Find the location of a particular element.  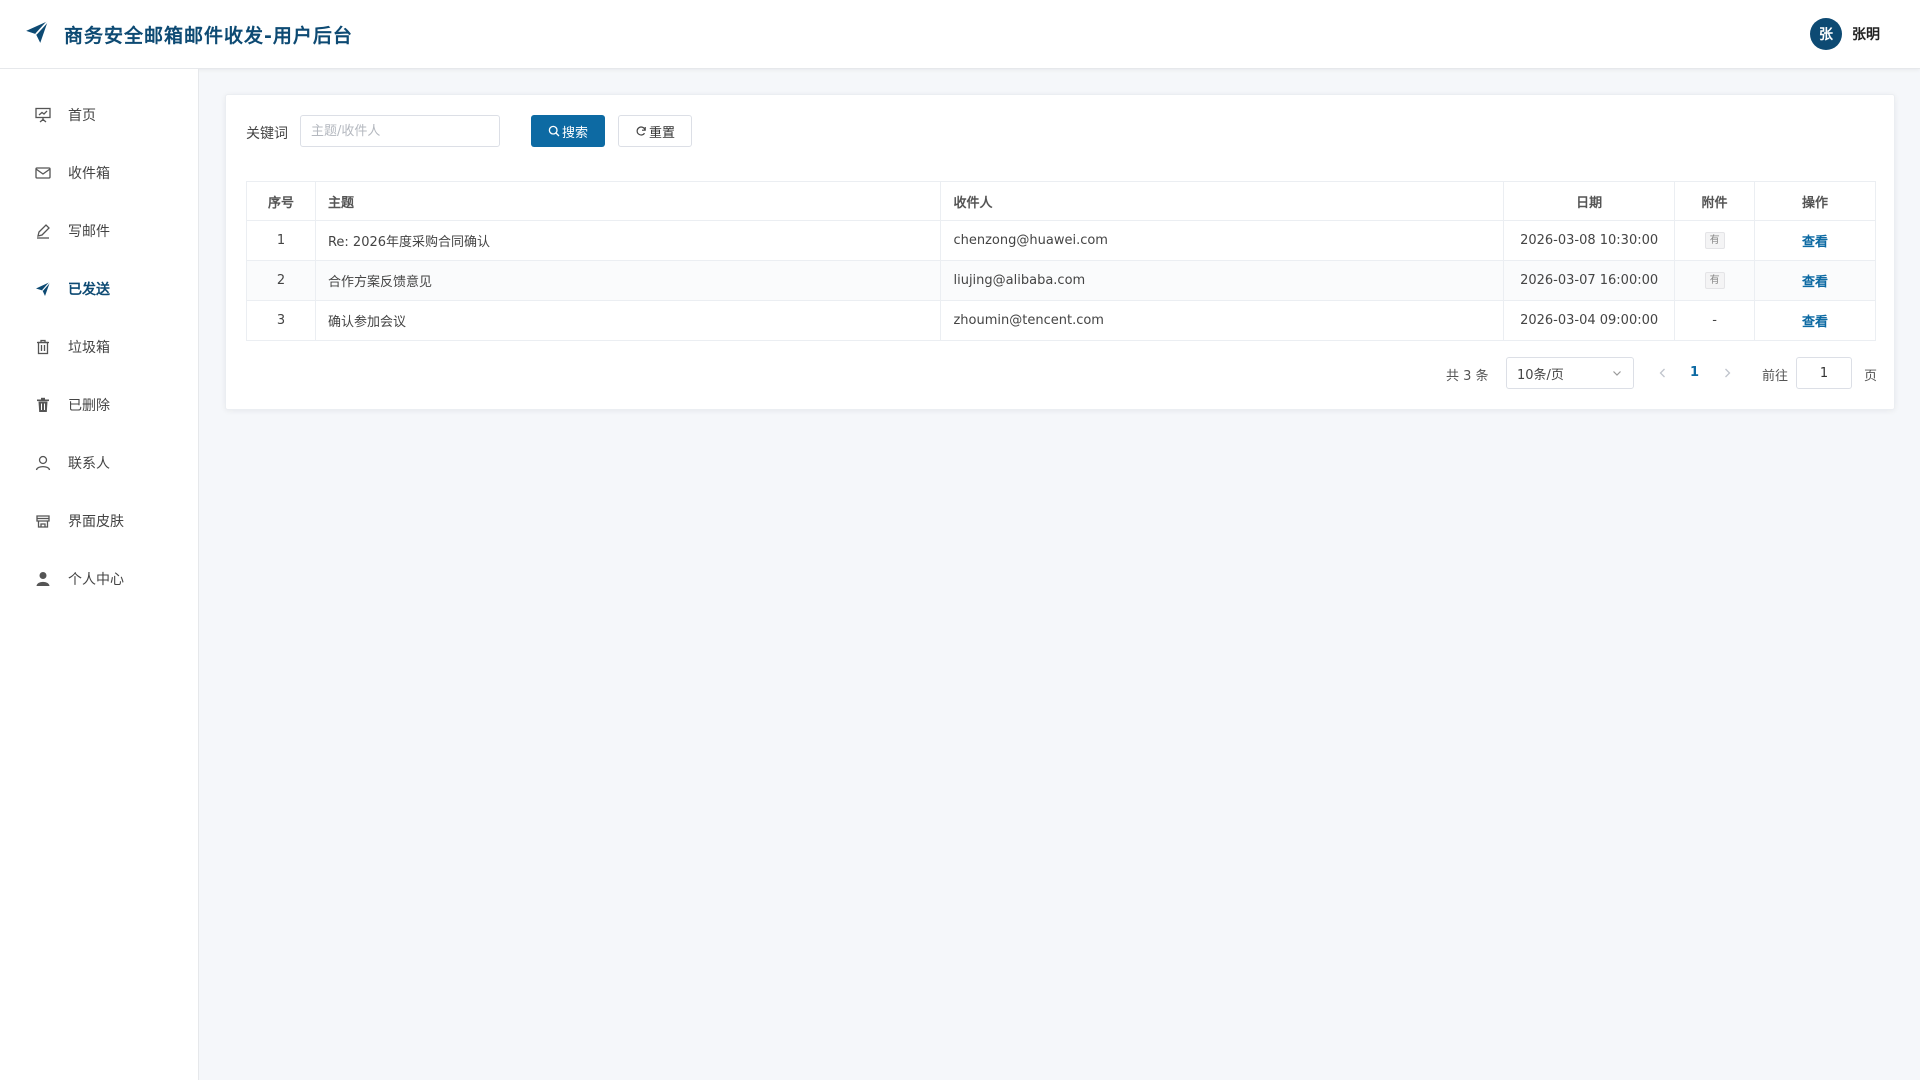

sidebar: 首页 收件箱 写邮件 已发送 垃圾箱 已删除 联系人 界面皮肤 个人中心 is located at coordinates (99, 574).